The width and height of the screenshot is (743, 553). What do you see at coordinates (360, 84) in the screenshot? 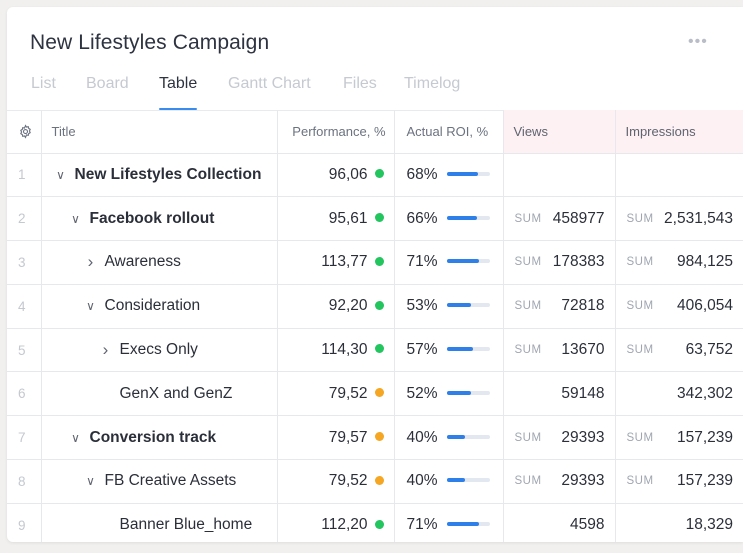
I see `tab-files: Files` at bounding box center [360, 84].